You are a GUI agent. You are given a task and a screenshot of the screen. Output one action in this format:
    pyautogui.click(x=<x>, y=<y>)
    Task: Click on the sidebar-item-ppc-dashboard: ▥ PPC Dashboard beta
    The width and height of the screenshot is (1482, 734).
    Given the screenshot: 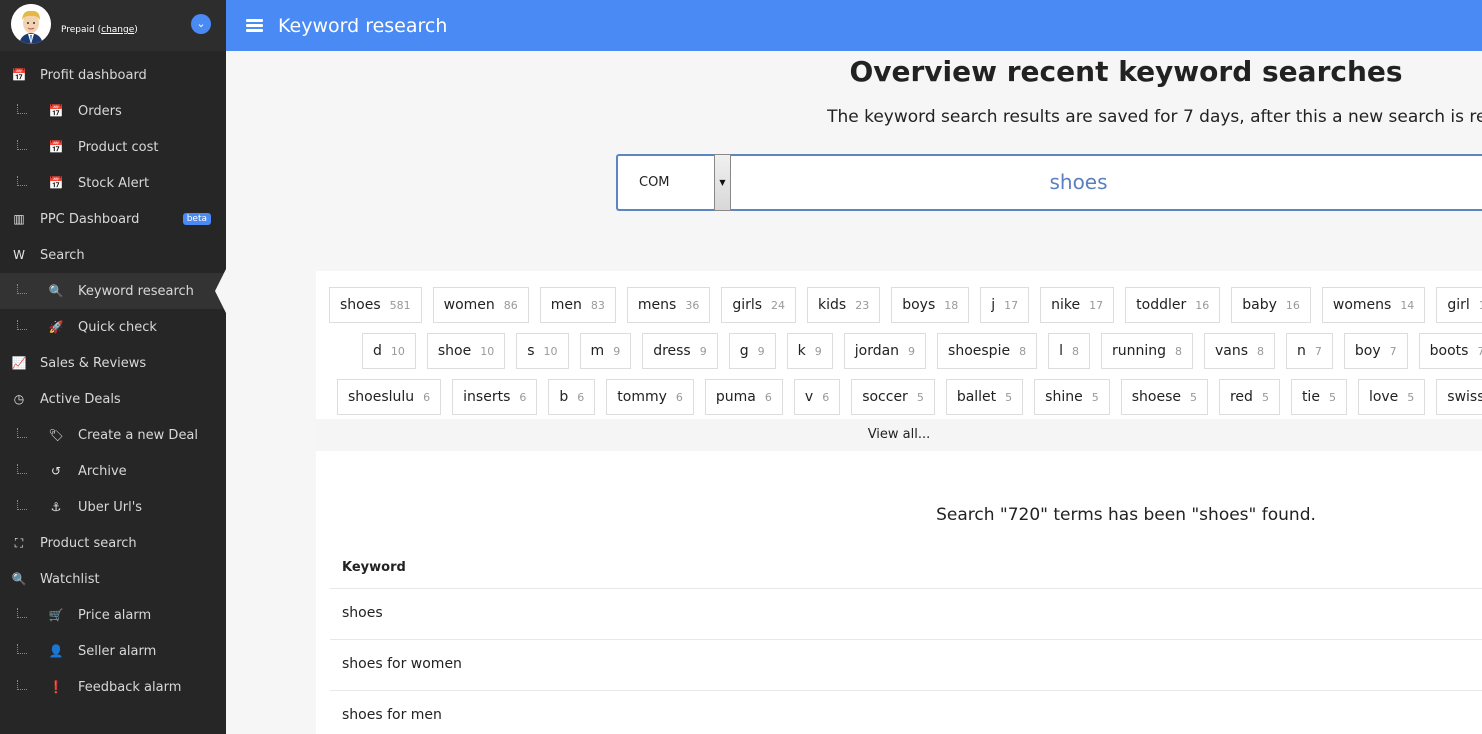 What is the action you would take?
    pyautogui.click(x=113, y=219)
    